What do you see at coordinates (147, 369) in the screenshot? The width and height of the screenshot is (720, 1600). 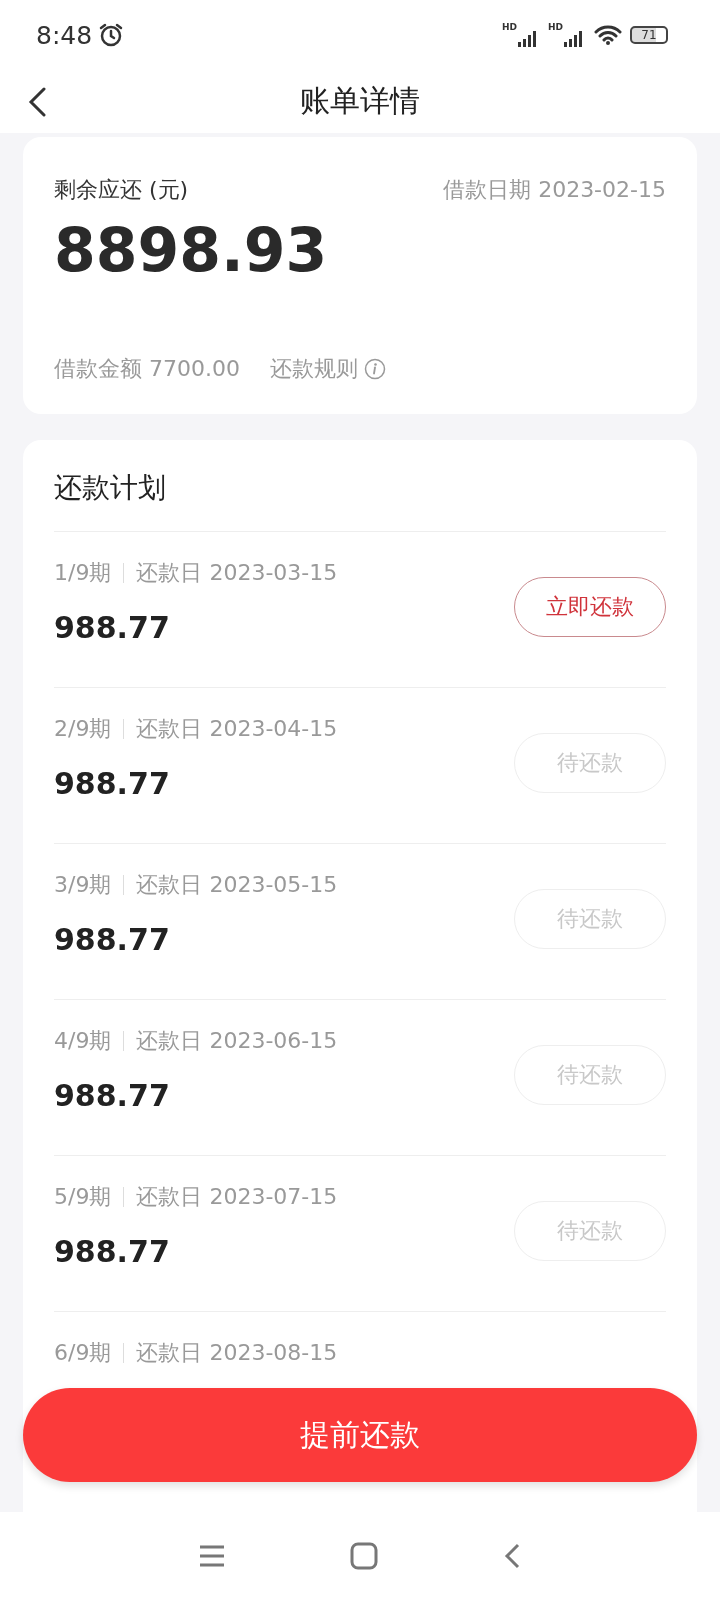 I see `loan-amount: 借款金额 7700.00` at bounding box center [147, 369].